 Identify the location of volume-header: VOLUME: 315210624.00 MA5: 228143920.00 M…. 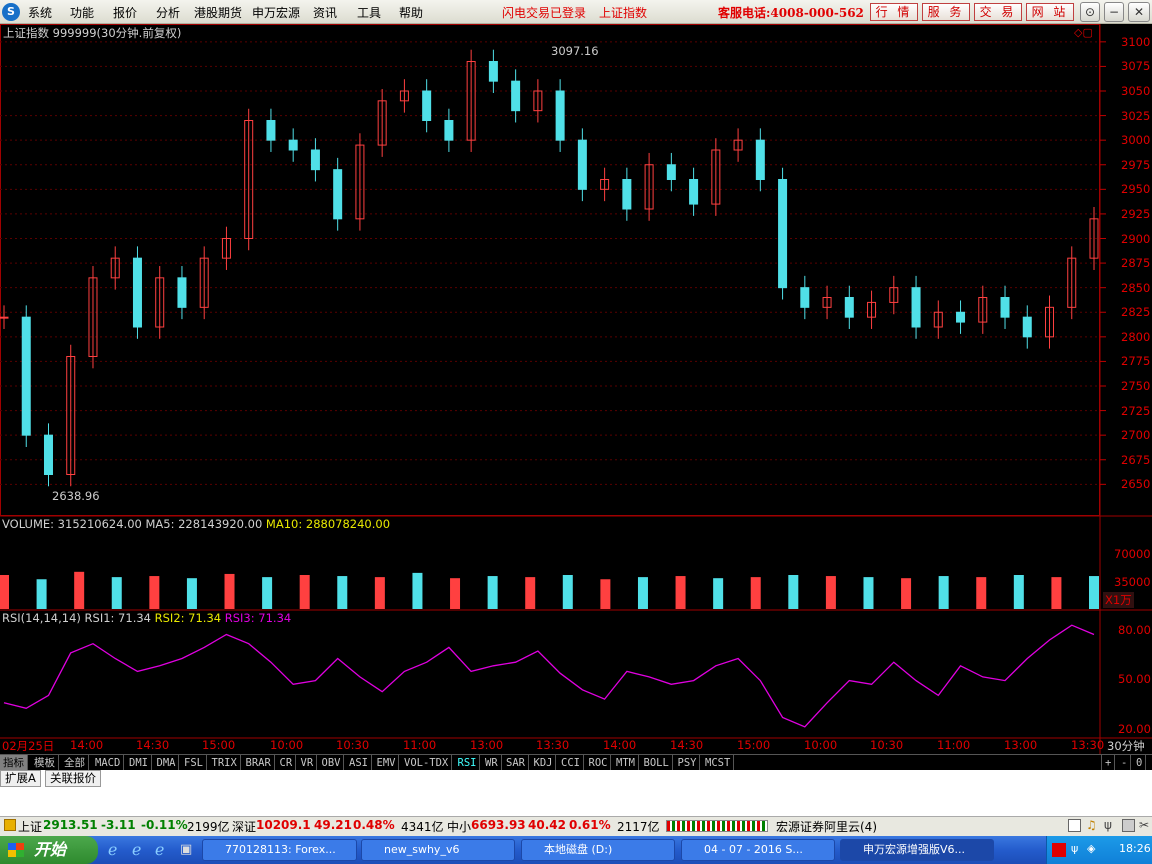
(196, 524).